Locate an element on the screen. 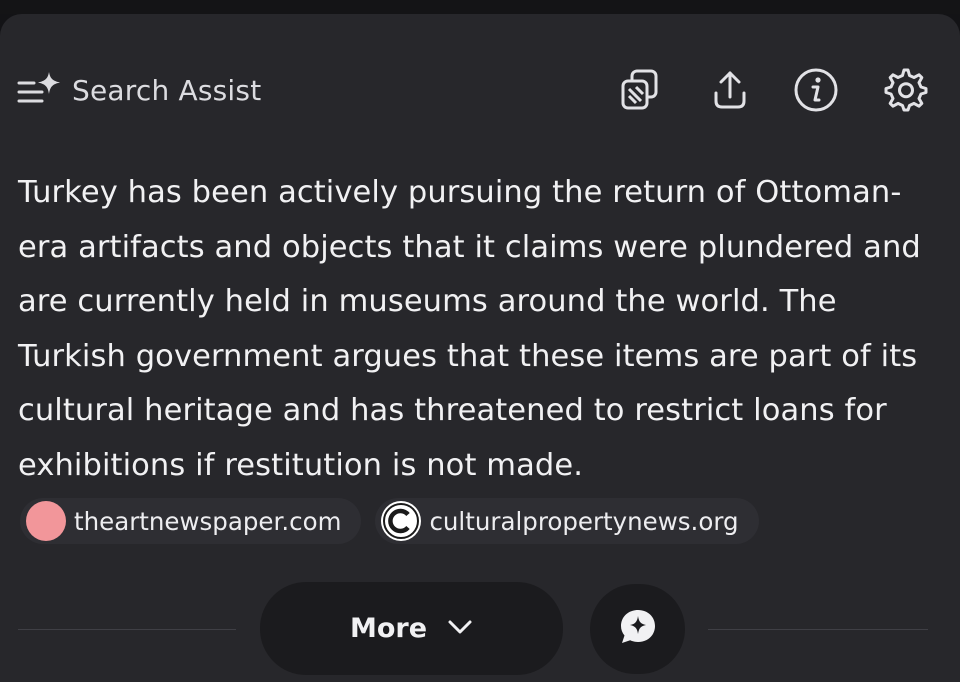 This screenshot has height=682, width=960. info-button is located at coordinates (816, 92).